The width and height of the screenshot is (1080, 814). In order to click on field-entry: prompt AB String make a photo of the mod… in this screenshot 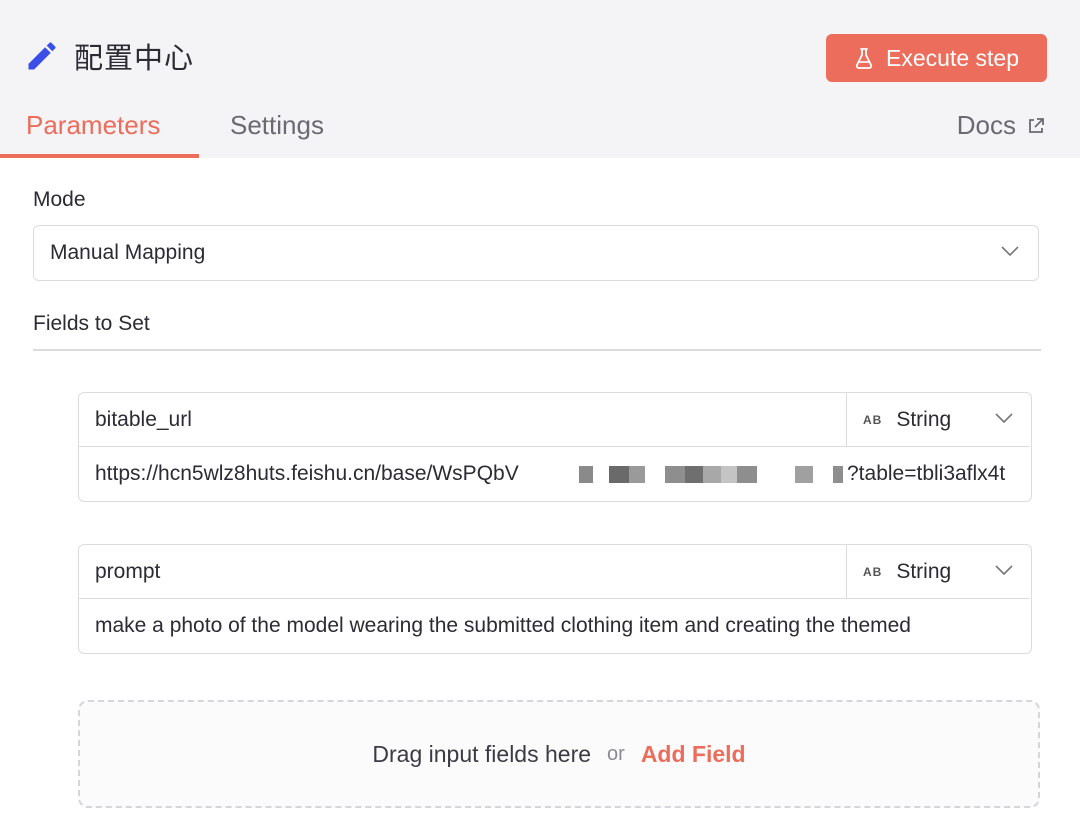, I will do `click(555, 599)`.